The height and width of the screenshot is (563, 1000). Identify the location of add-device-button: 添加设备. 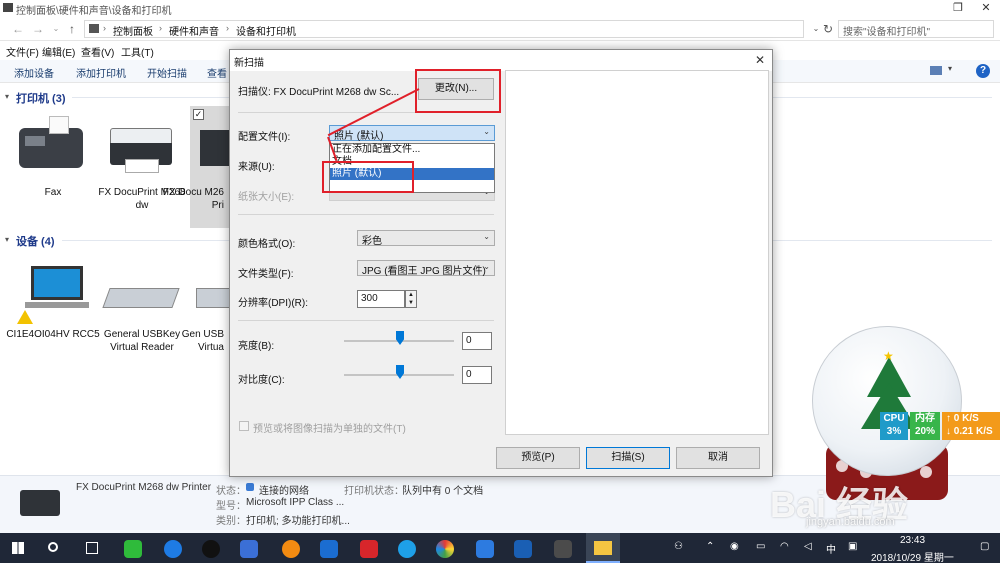
(34, 72).